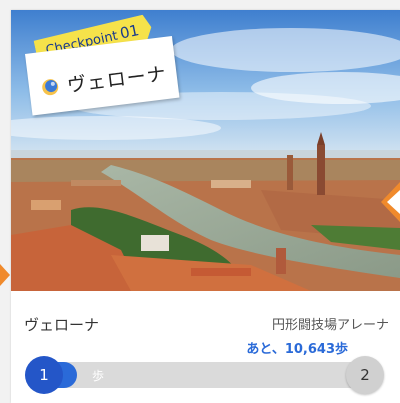 The image size is (400, 403). Describe the element at coordinates (50, 87) in the screenshot. I see `globe-icon` at that location.